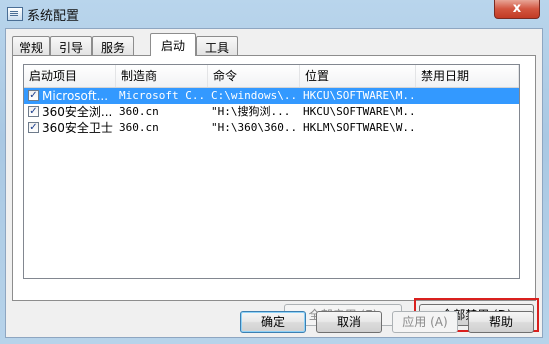 This screenshot has height=344, width=549. What do you see at coordinates (273, 322) in the screenshot?
I see `ok-button: 确定` at bounding box center [273, 322].